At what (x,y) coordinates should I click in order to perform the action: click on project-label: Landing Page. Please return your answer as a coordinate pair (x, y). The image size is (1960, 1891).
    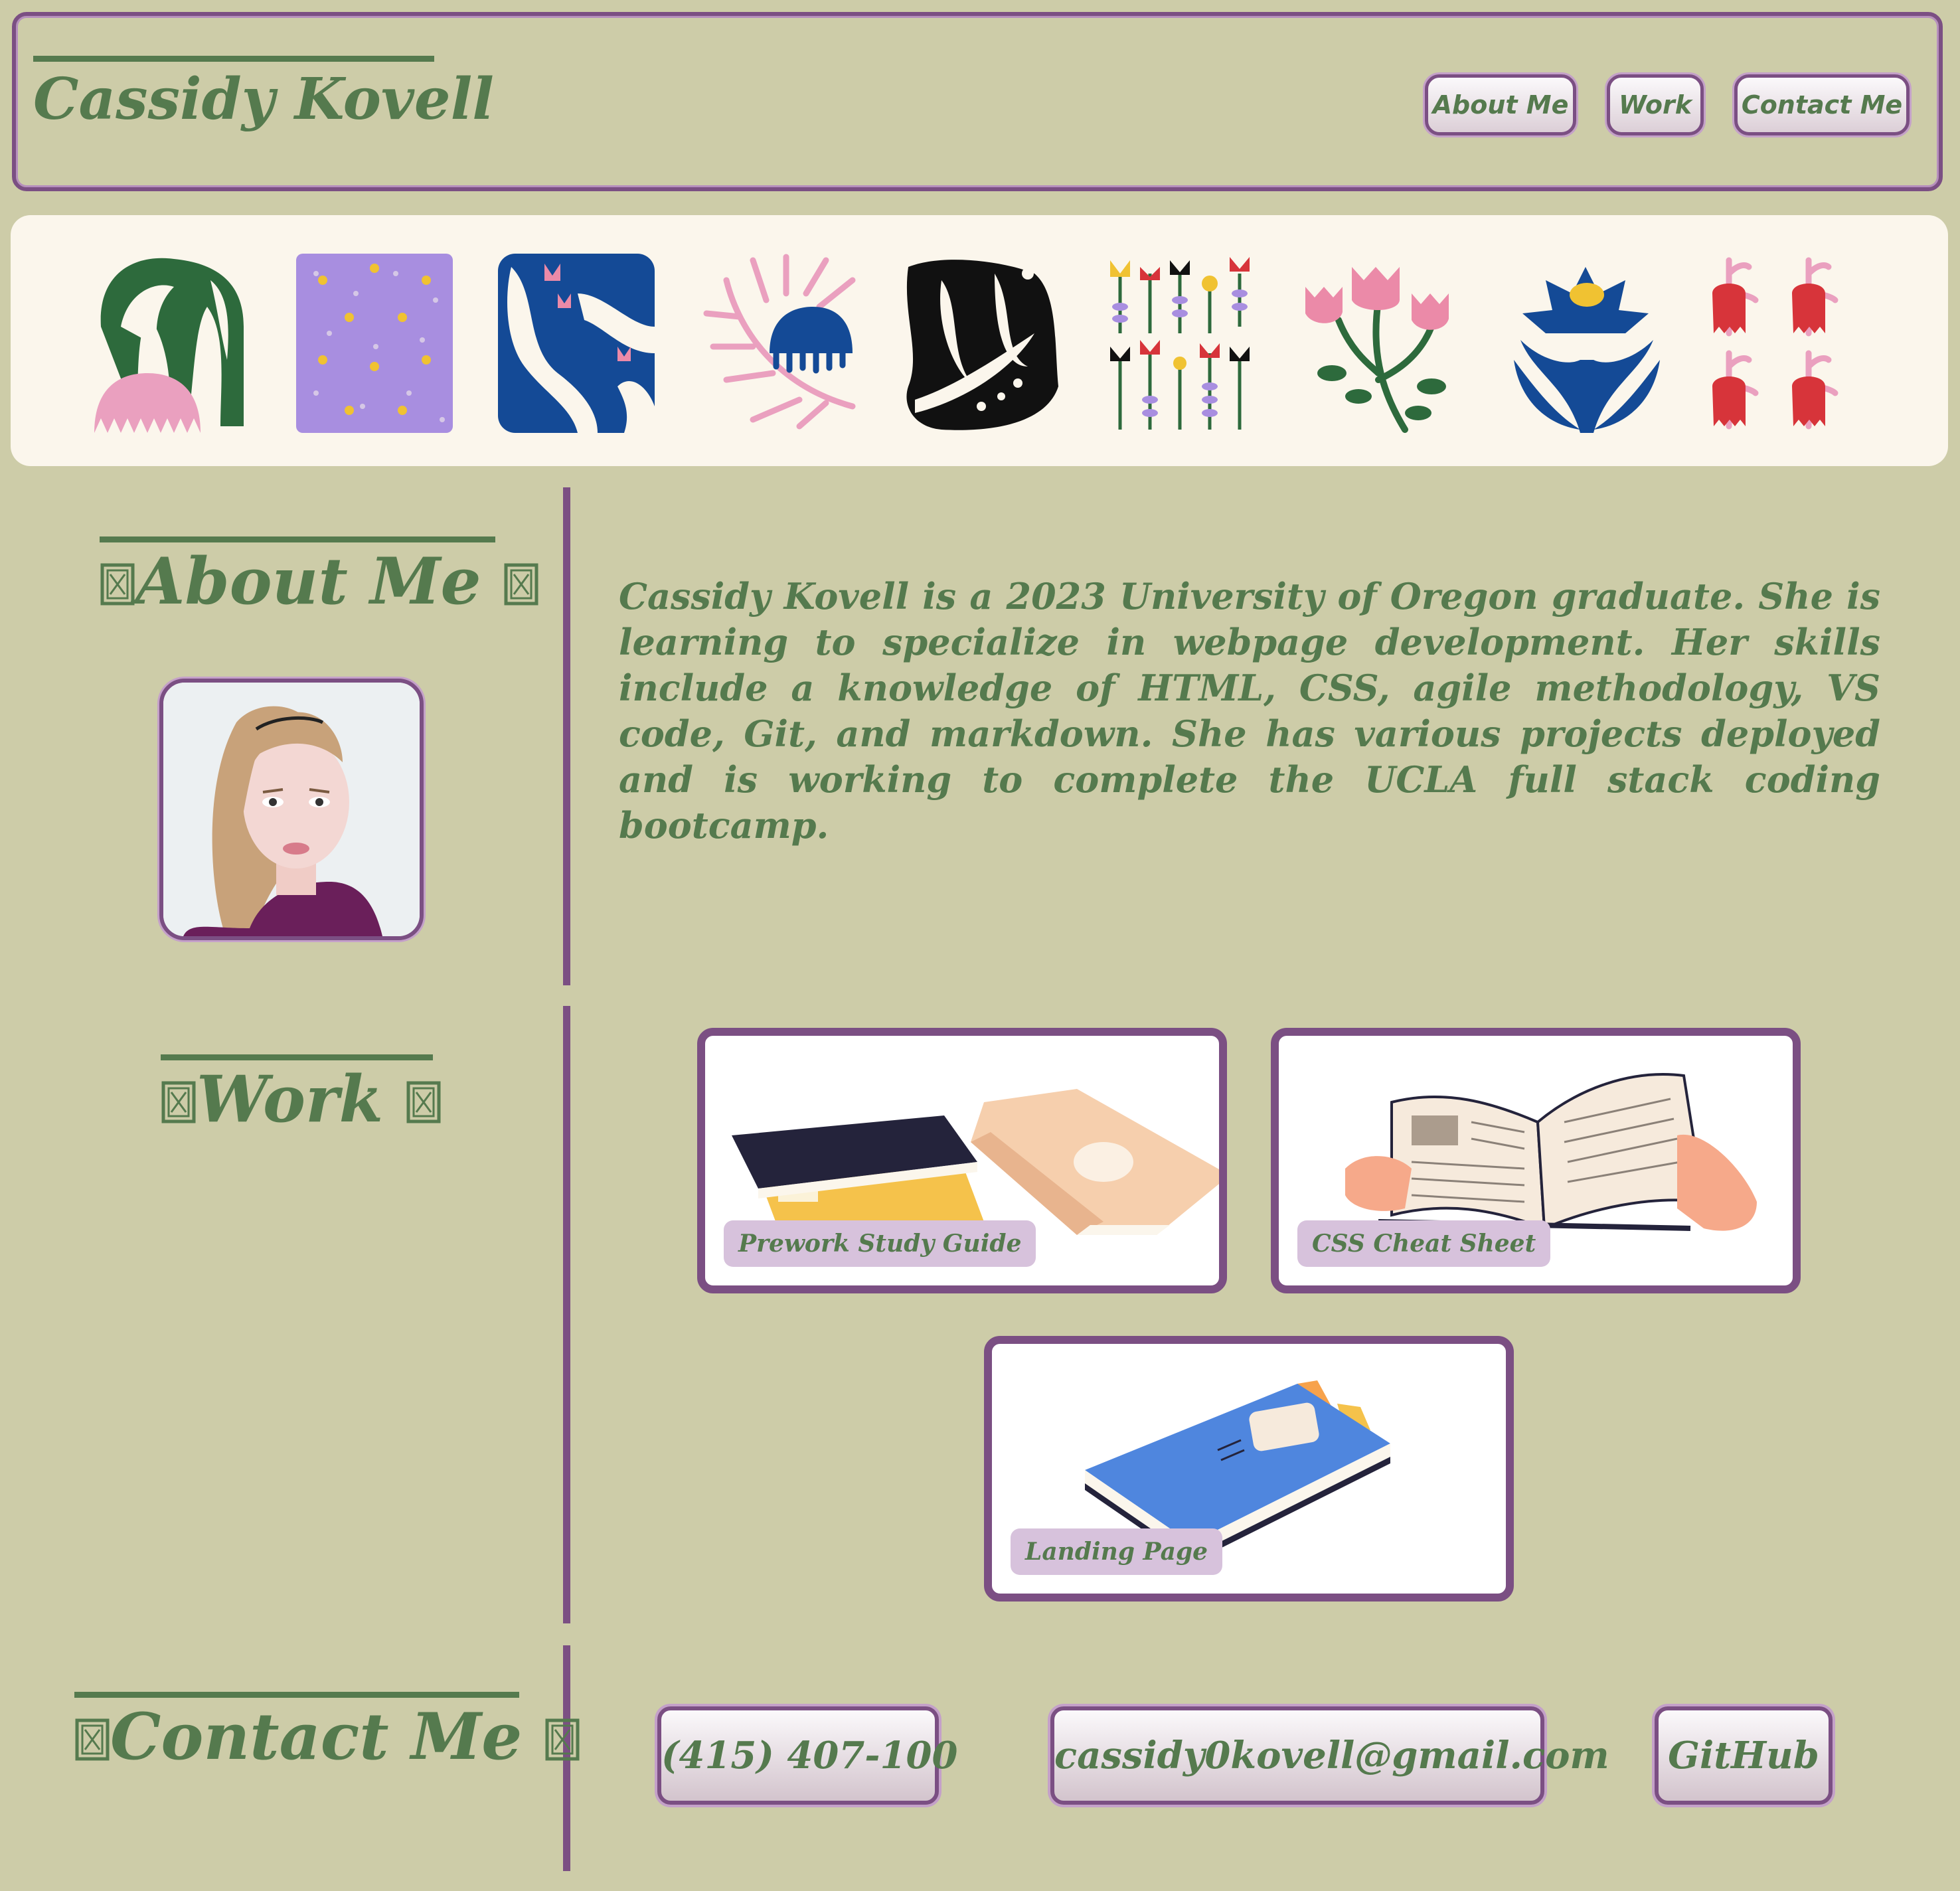
    Looking at the image, I should click on (1117, 1551).